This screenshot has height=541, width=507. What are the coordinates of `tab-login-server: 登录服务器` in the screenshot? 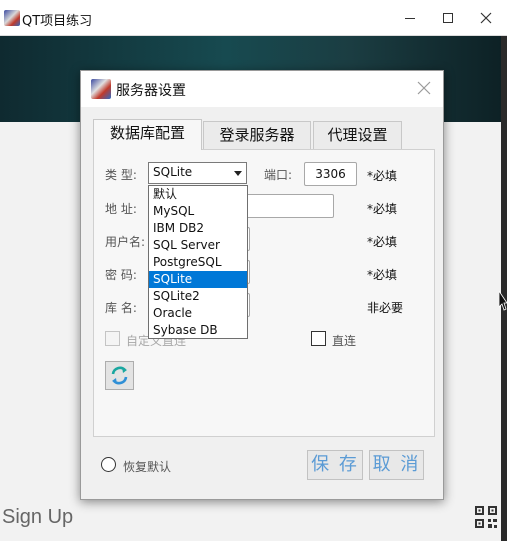 It's located at (257, 135).